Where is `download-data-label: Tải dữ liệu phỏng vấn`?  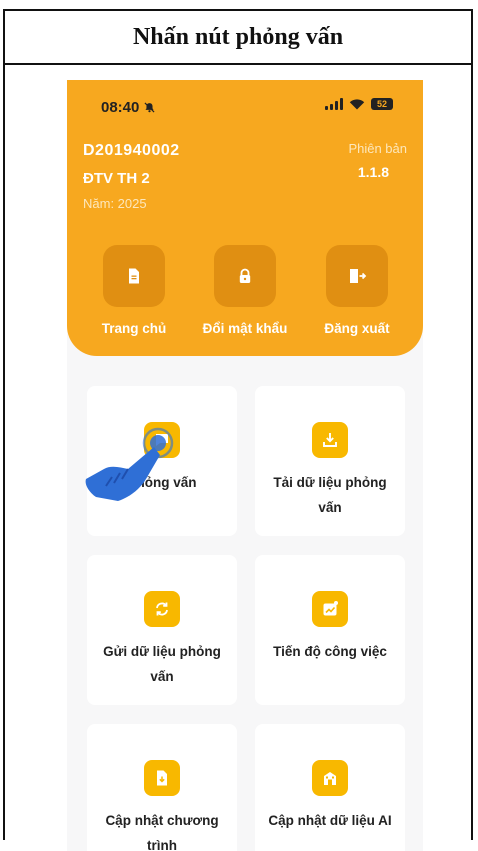
download-data-label: Tải dữ liệu phỏng vấn is located at coordinates (330, 495).